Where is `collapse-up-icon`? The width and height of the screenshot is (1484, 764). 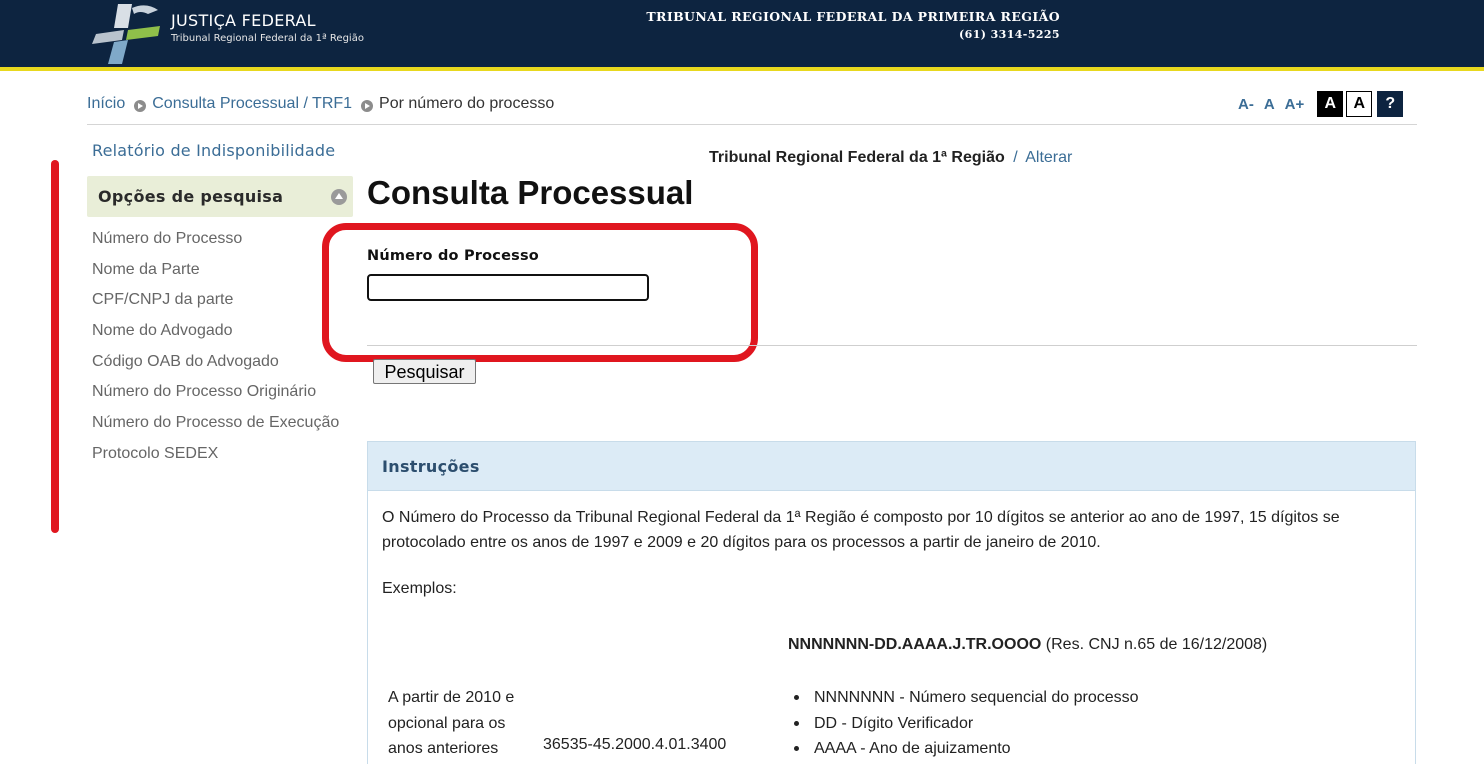
collapse-up-icon is located at coordinates (339, 197).